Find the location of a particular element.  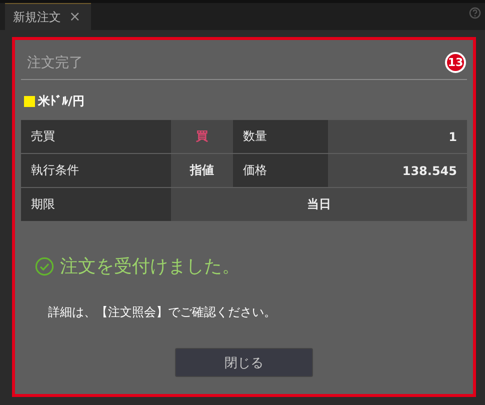

currency-pair: 米ﾄﾞﾙ/円 is located at coordinates (61, 101).